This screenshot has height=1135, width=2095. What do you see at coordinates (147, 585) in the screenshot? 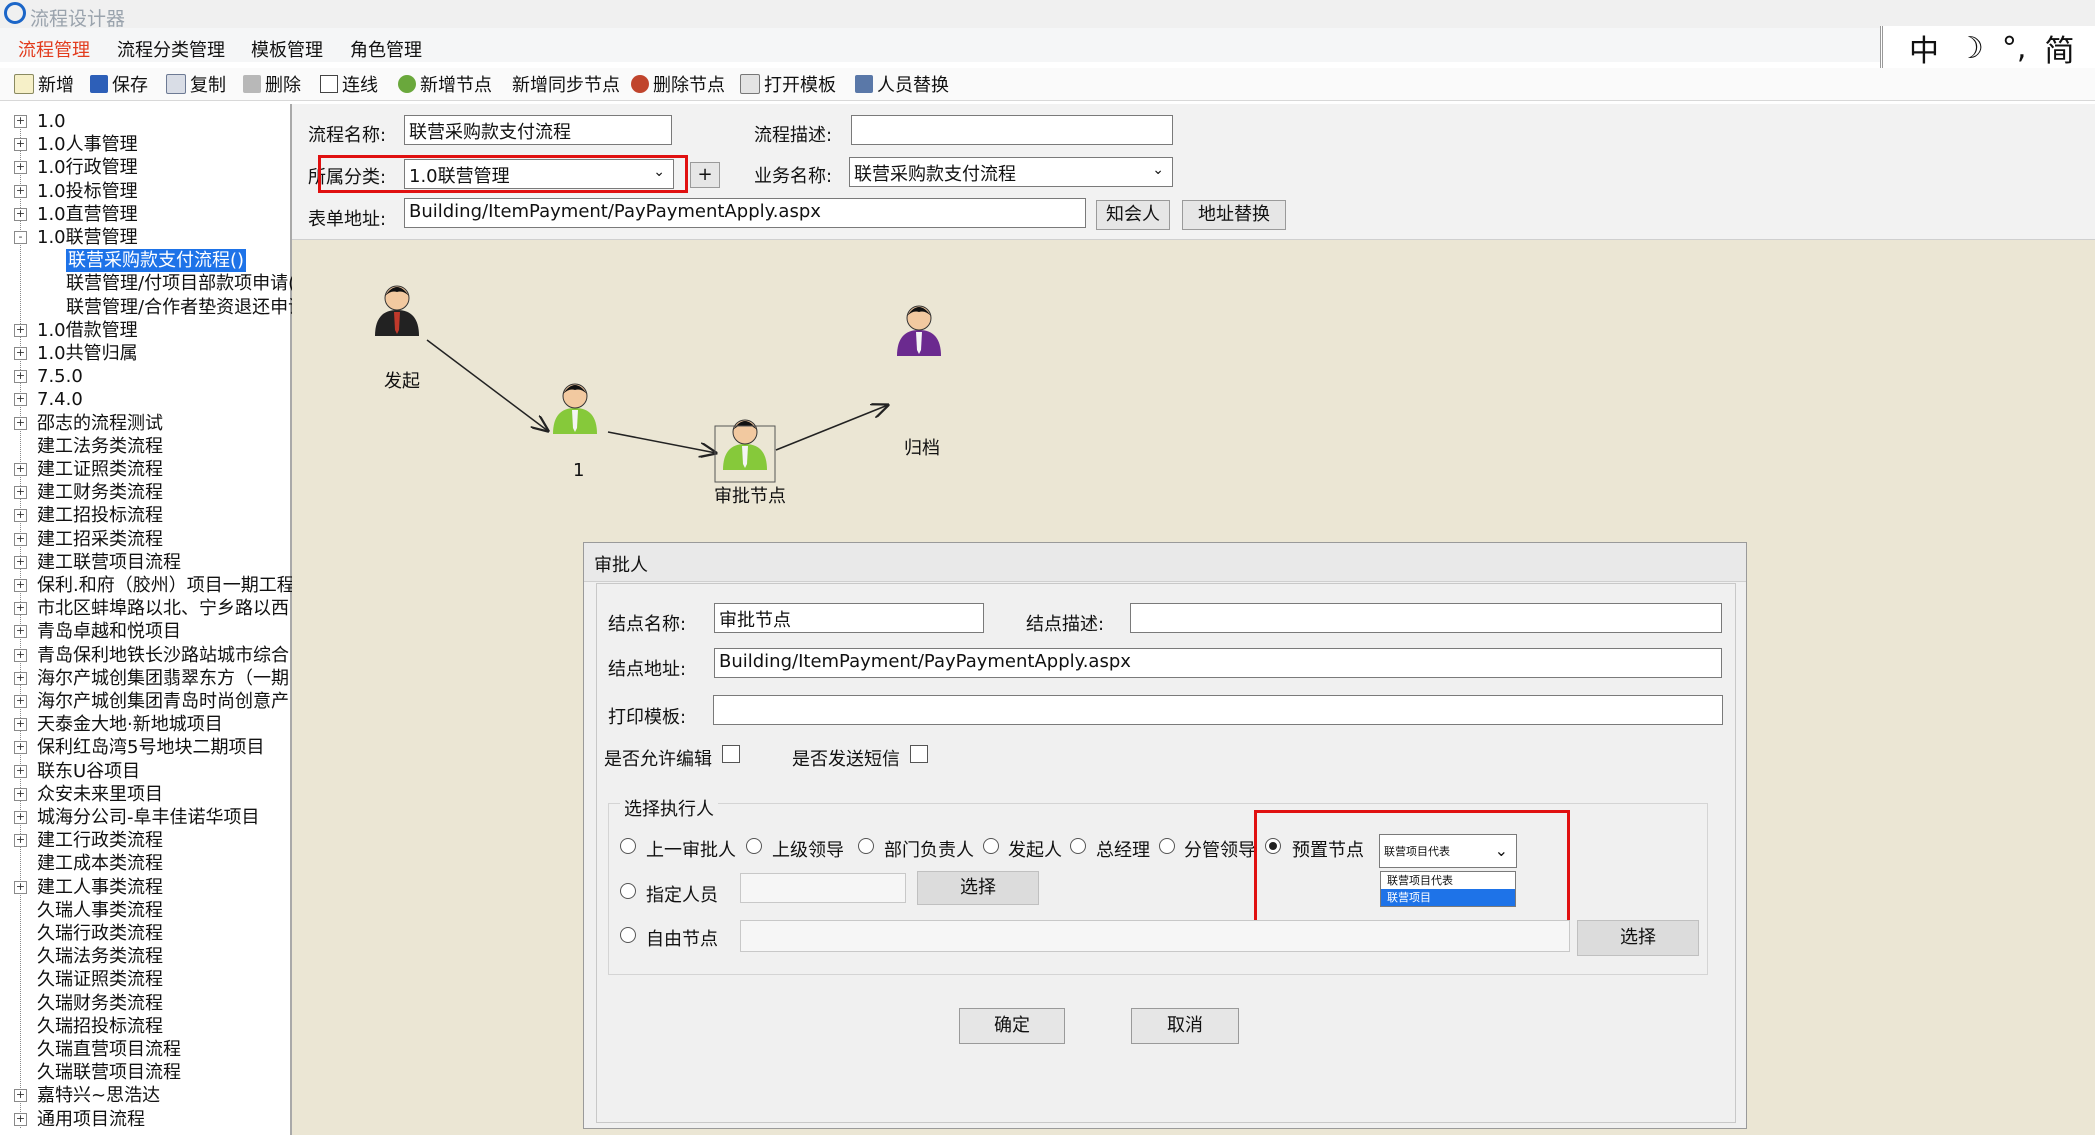
I see `tree-item: + 保利.和府（胶州）项目一期工程` at bounding box center [147, 585].